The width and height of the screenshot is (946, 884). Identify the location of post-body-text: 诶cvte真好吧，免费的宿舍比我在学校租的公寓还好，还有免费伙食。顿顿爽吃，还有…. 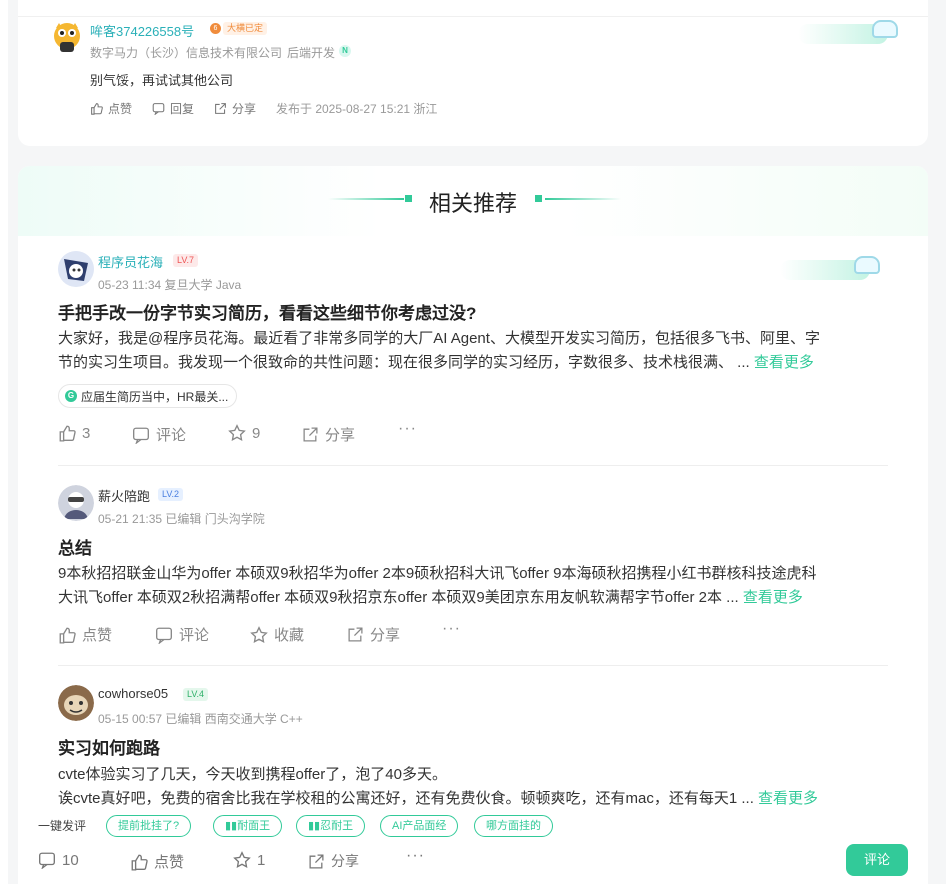
(406, 798).